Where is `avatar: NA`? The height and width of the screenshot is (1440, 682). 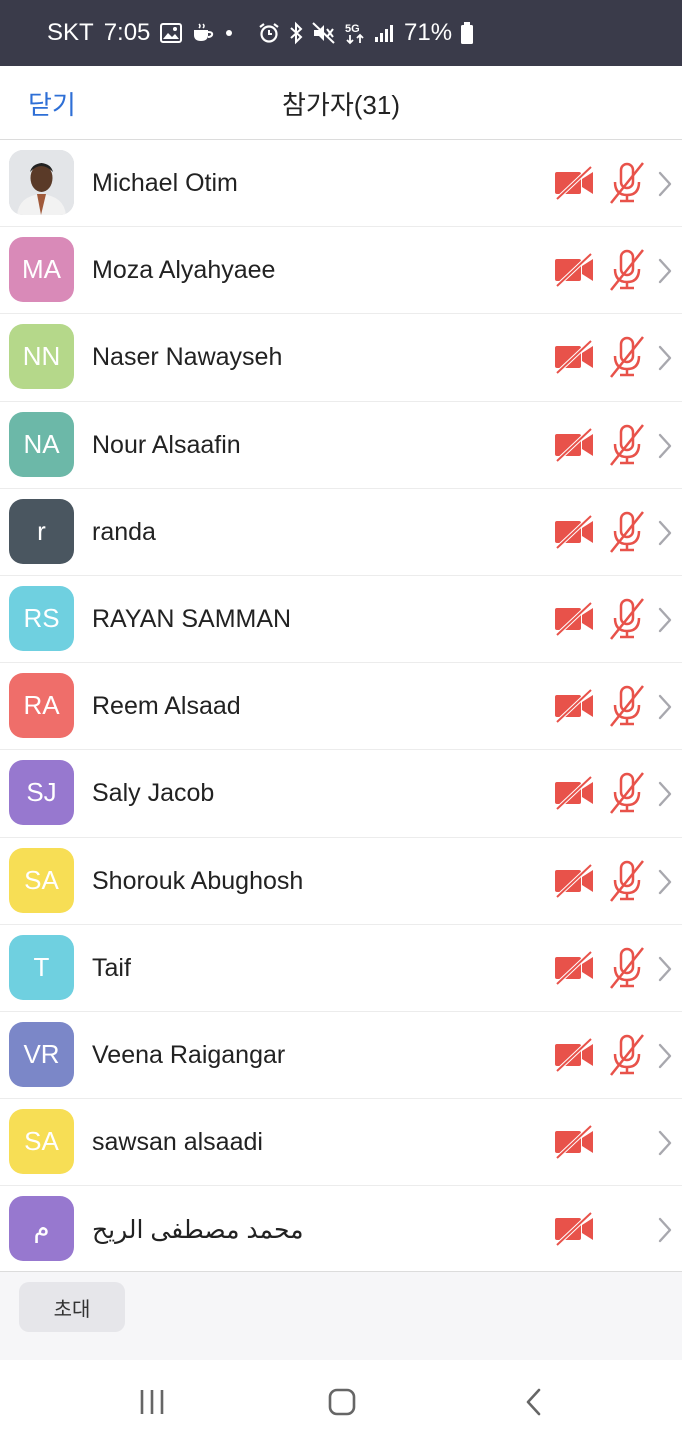
avatar: NA is located at coordinates (41, 444).